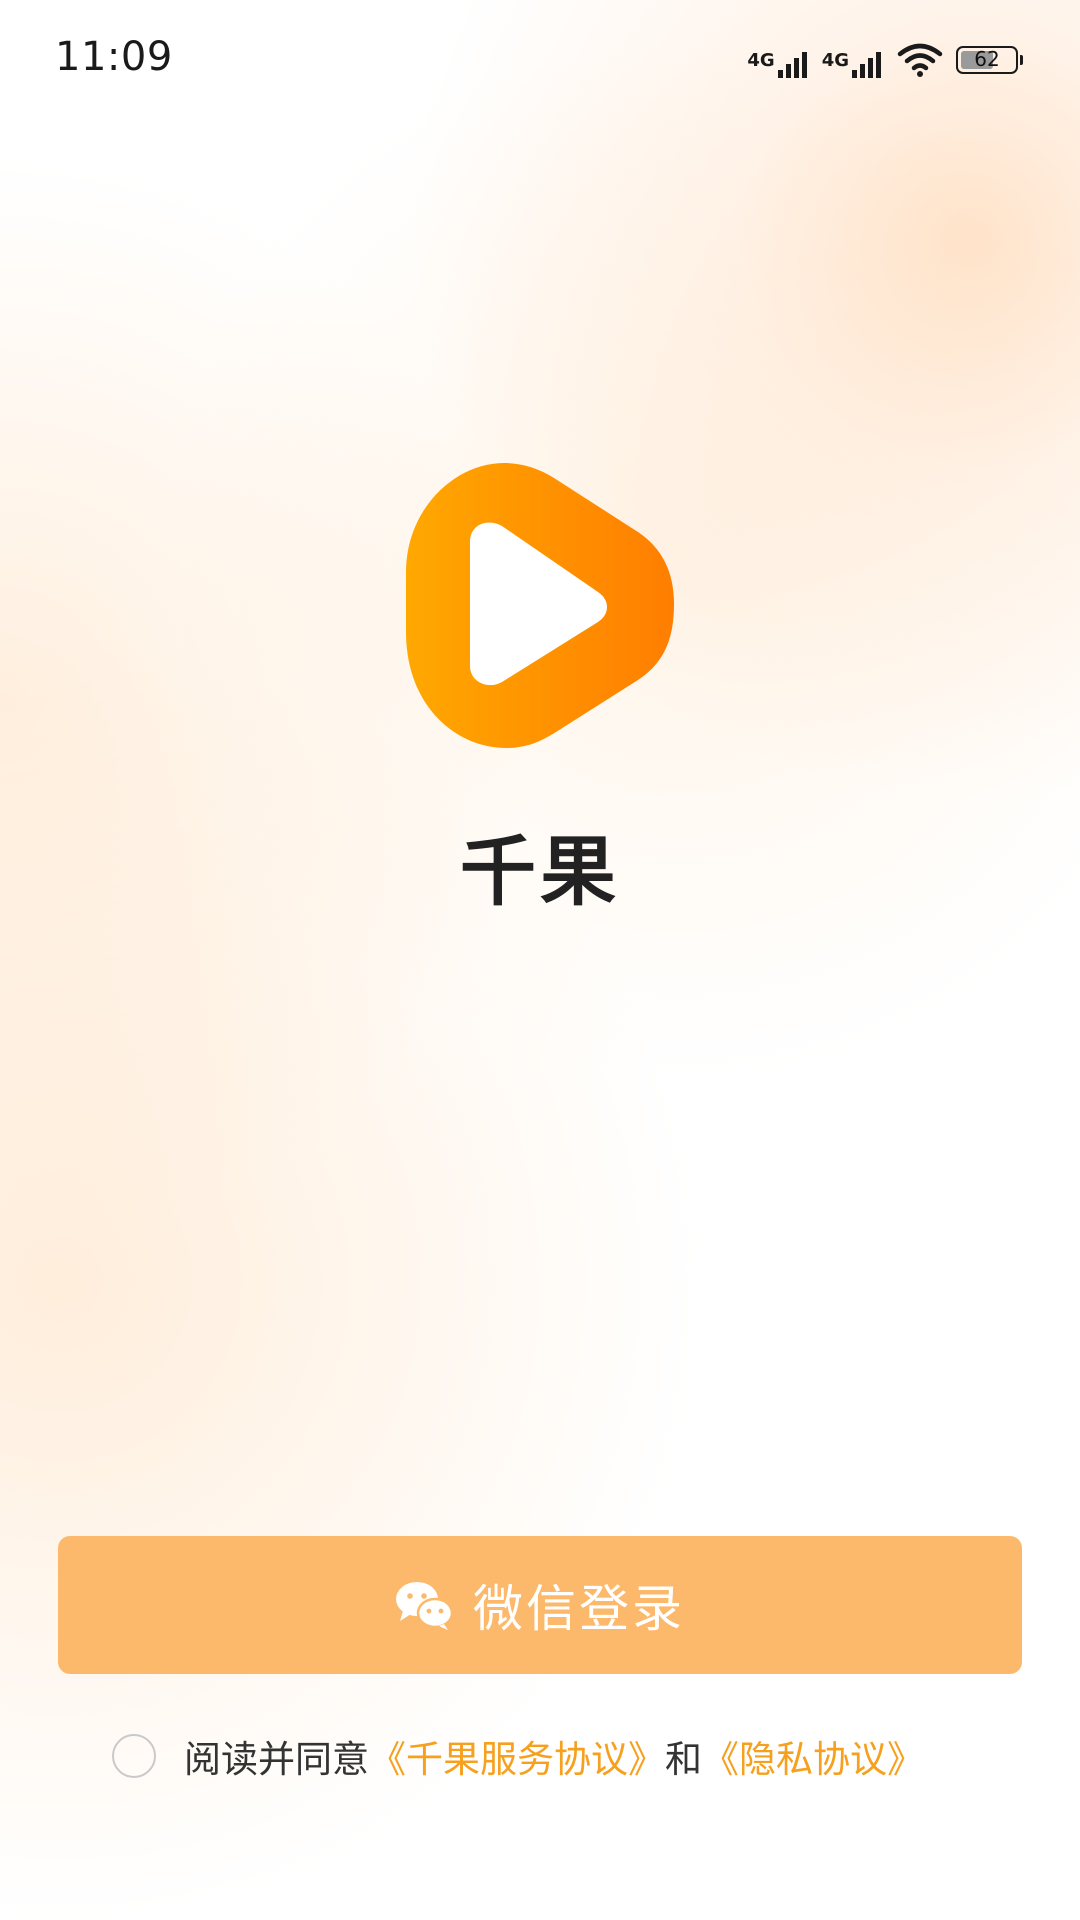  Describe the element at coordinates (987, 59) in the screenshot. I see `battery-text: 62` at that location.